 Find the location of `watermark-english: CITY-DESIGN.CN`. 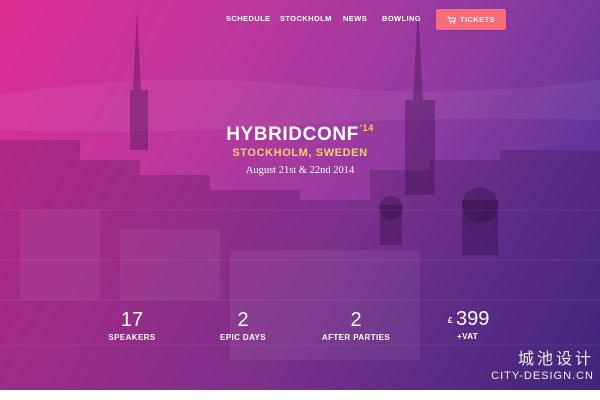

watermark-english: CITY-DESIGN.CN is located at coordinates (542, 376).